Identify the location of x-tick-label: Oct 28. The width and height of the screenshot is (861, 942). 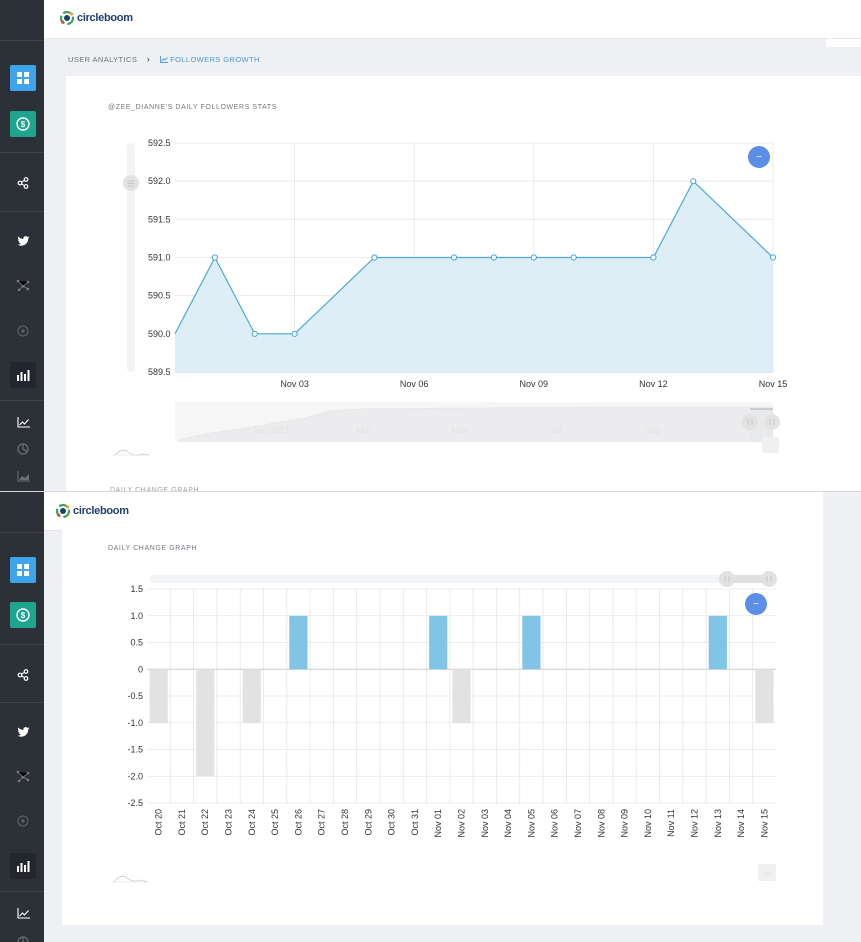
(345, 822).